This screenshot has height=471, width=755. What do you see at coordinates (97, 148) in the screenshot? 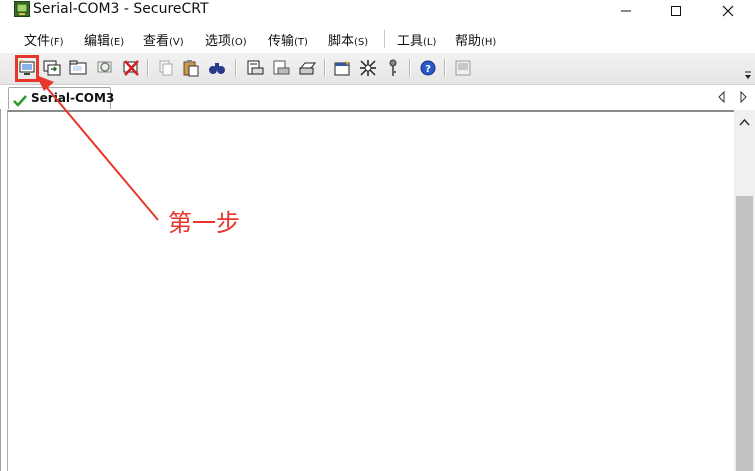
I see `annotation-arrow` at bounding box center [97, 148].